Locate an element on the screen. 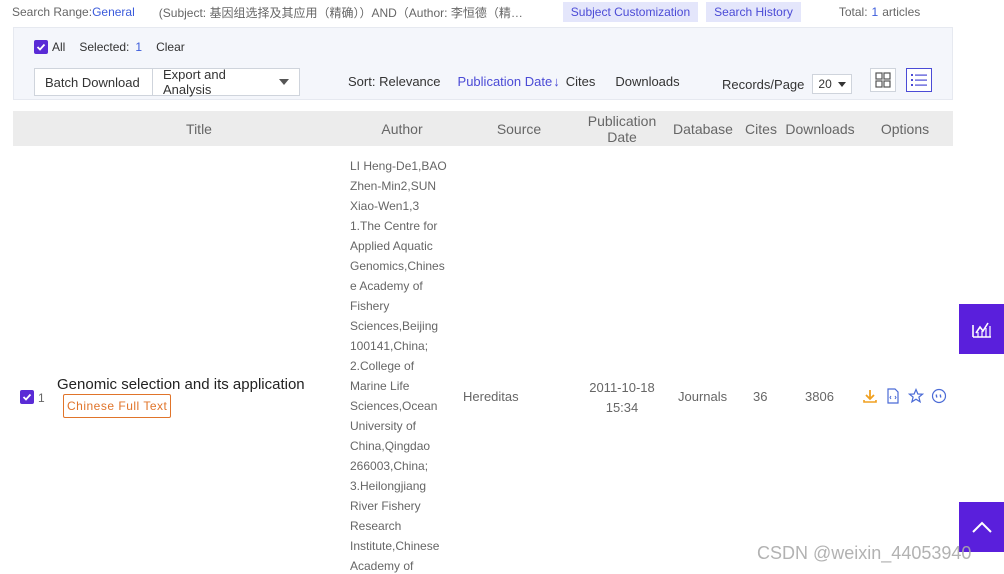 The width and height of the screenshot is (1004, 574). author-line: 266003,China; is located at coordinates (389, 466).